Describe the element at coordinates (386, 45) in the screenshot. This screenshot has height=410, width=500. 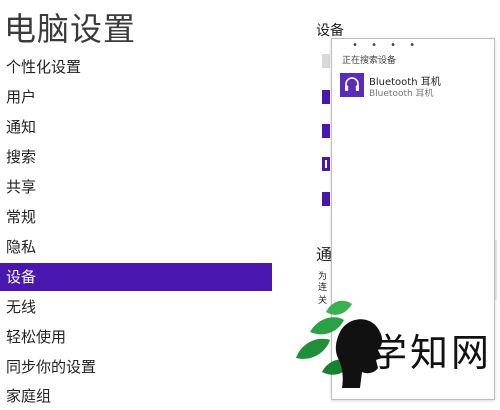
I see `progress-dots: • • • •` at that location.